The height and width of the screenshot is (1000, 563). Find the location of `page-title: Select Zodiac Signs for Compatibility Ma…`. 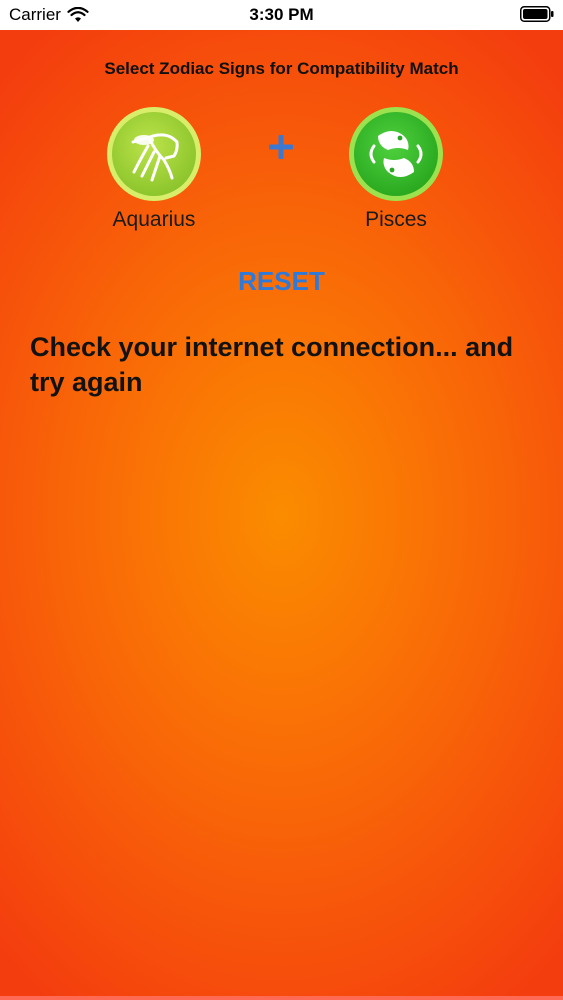

page-title: Select Zodiac Signs for Compatibility Ma… is located at coordinates (281, 68).